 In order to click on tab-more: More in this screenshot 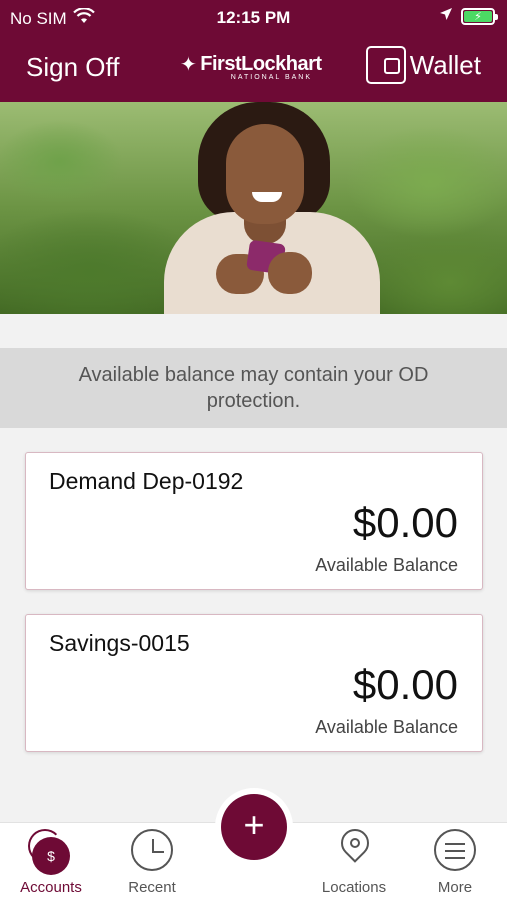, I will do `click(455, 862)`.